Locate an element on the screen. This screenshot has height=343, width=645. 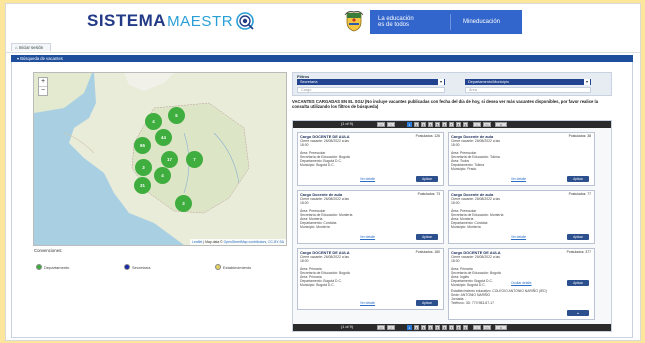
collapse-button: ▴ is located at coordinates (578, 313).